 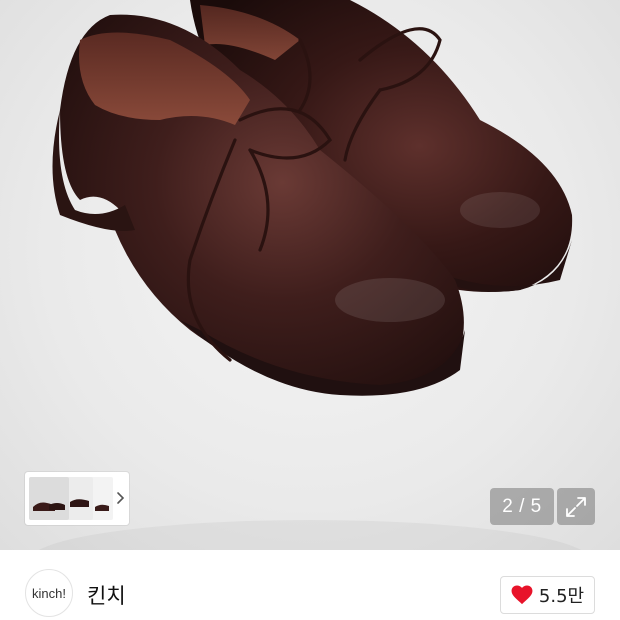 I want to click on shop-name: 킨치, so click(x=106, y=595).